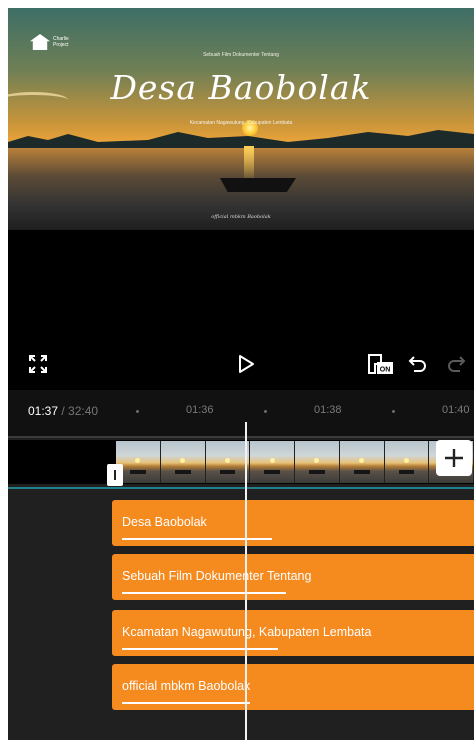 The height and width of the screenshot is (740, 474). I want to click on ruler-tick: 01:36, so click(200, 410).